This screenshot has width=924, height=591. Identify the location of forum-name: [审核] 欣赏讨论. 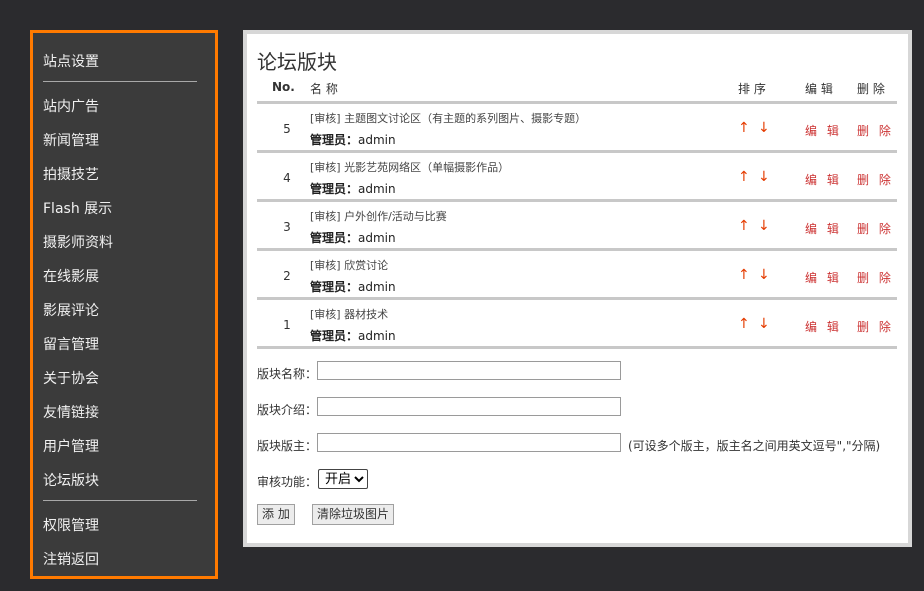
(349, 265).